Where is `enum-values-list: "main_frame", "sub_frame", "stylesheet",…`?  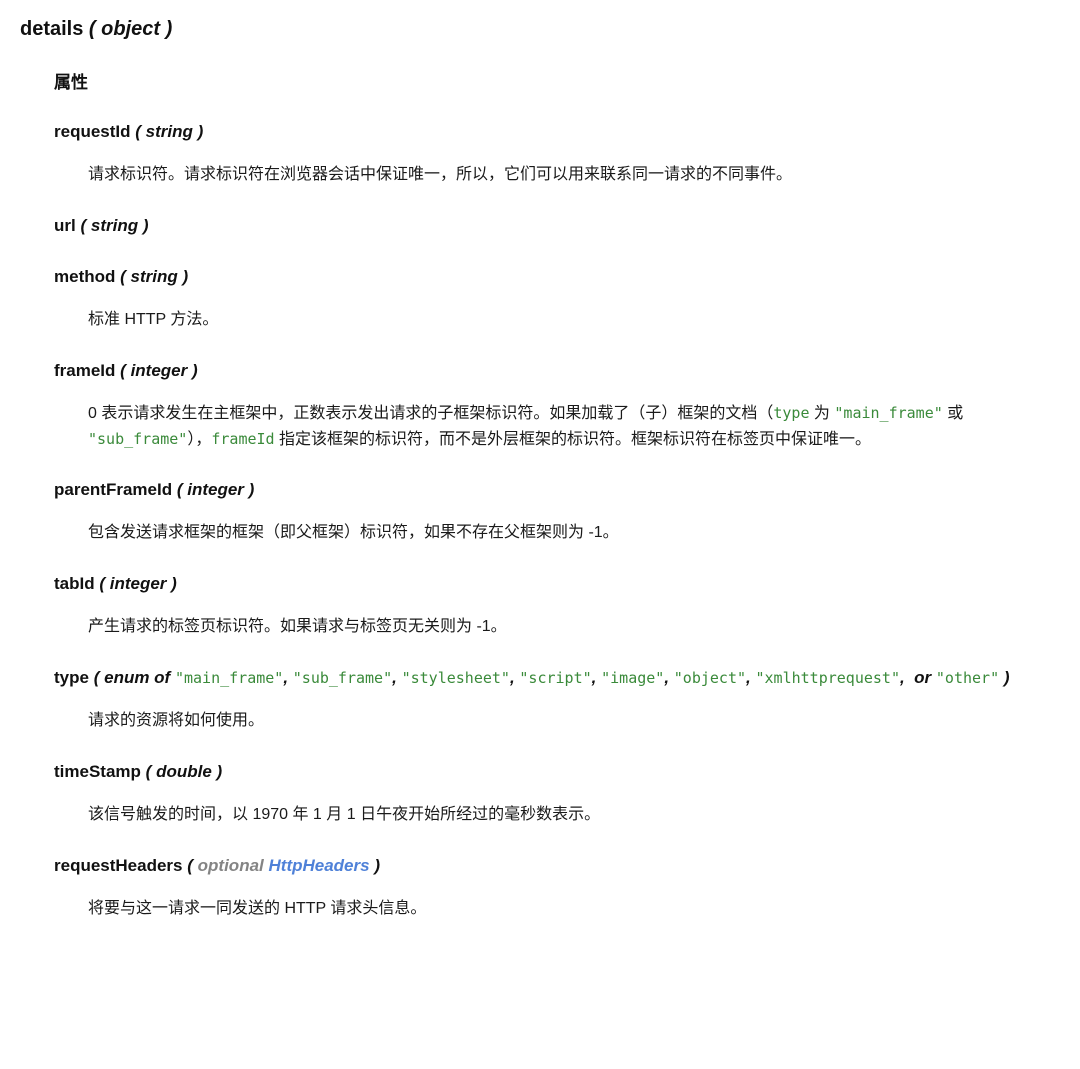
enum-values-list: "main_frame", "sub_frame", "stylesheet",… is located at coordinates (542, 677).